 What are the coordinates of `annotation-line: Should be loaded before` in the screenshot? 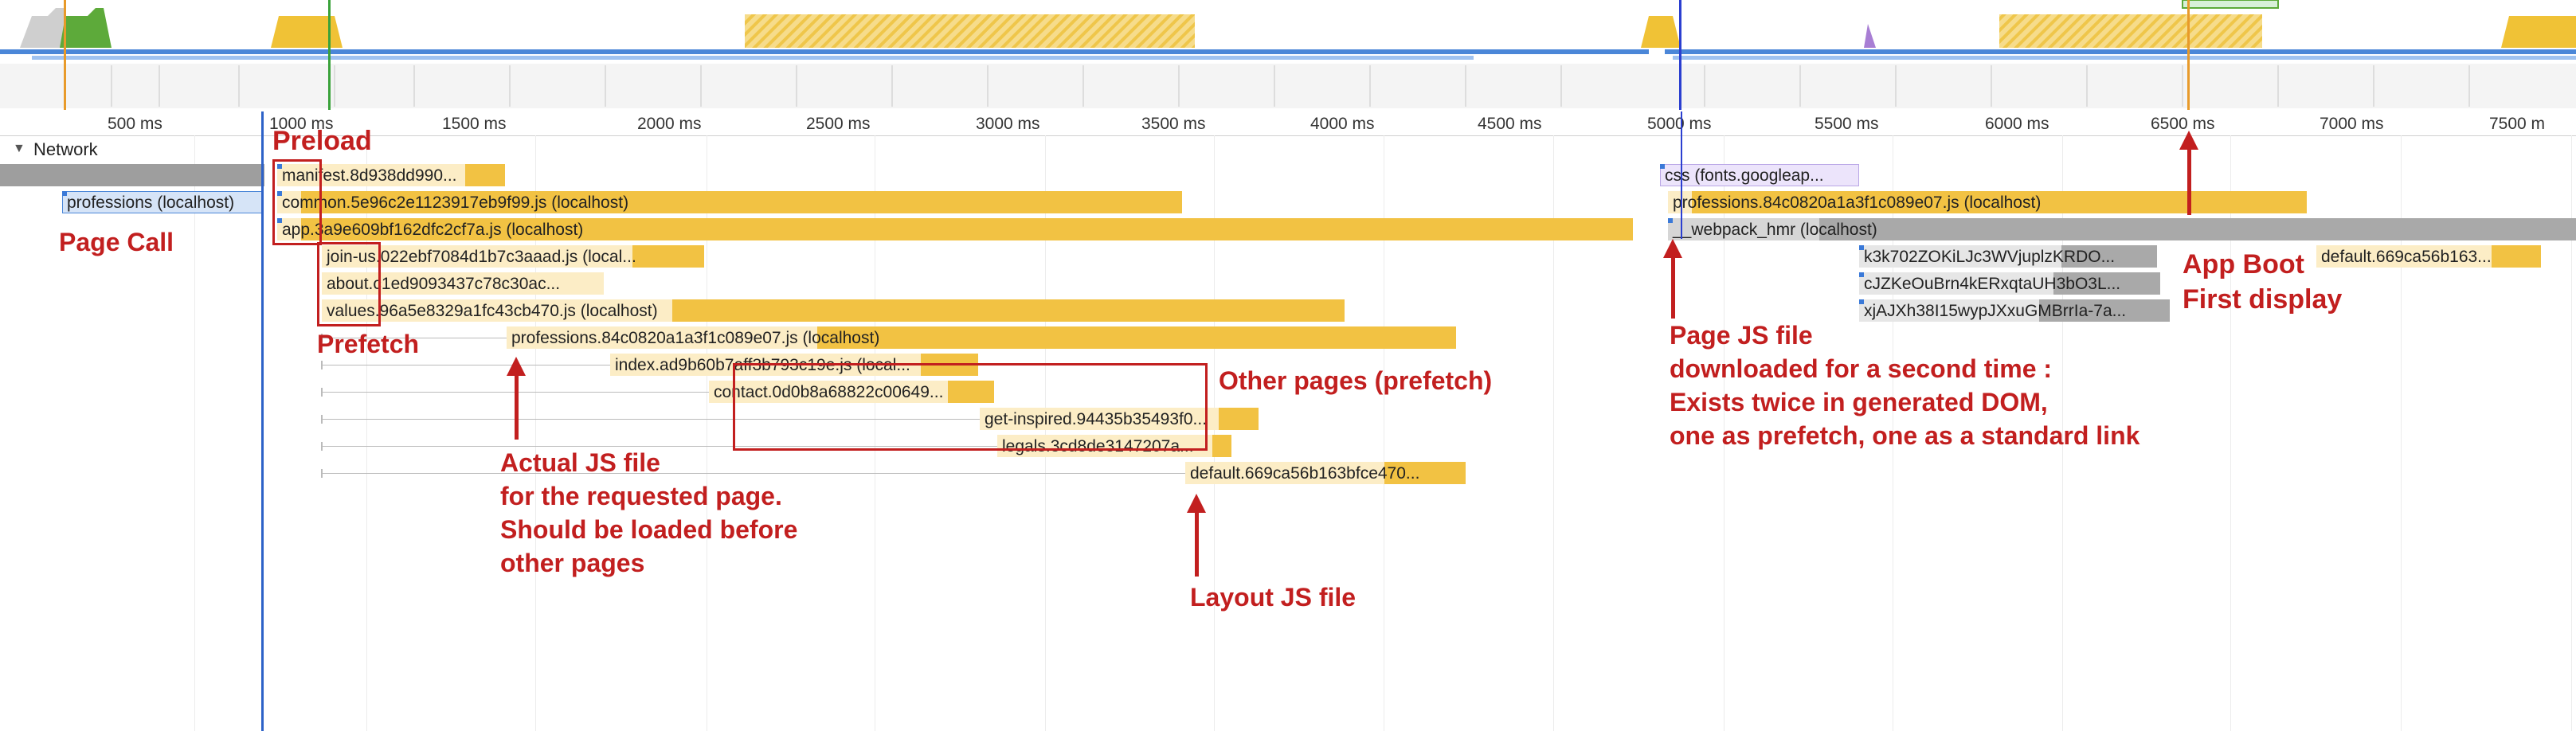 It's located at (649, 529).